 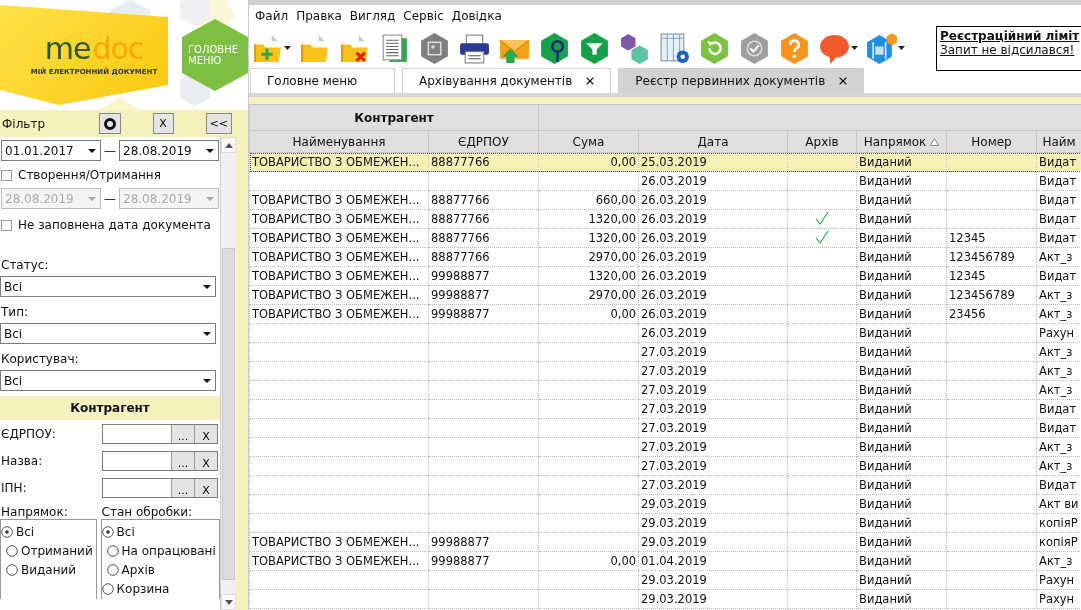 I want to click on menu-item: Файл, so click(x=274, y=16).